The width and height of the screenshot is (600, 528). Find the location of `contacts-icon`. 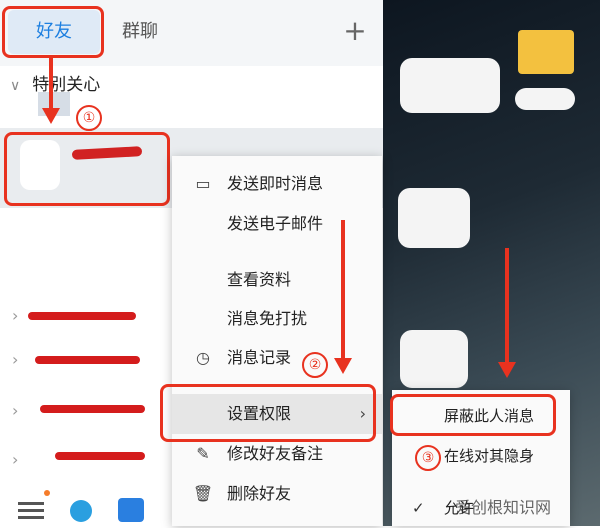

contacts-icon is located at coordinates (81, 511).